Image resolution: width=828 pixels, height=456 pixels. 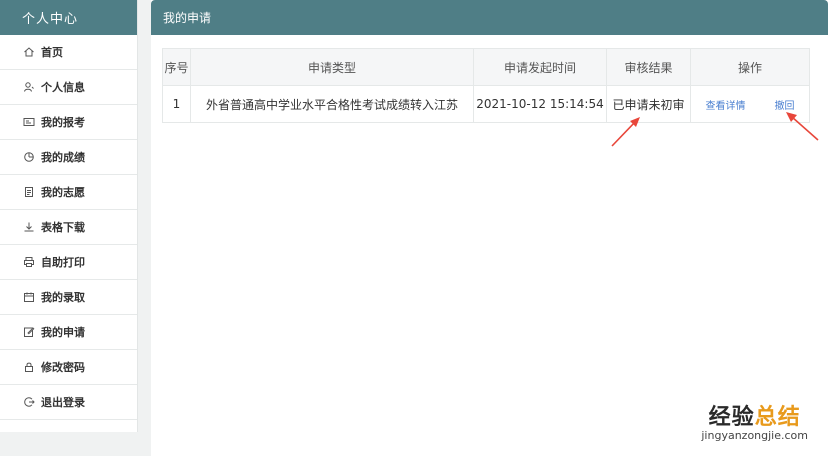 I want to click on sidebar-item-label: 我的成绩, so click(x=63, y=157).